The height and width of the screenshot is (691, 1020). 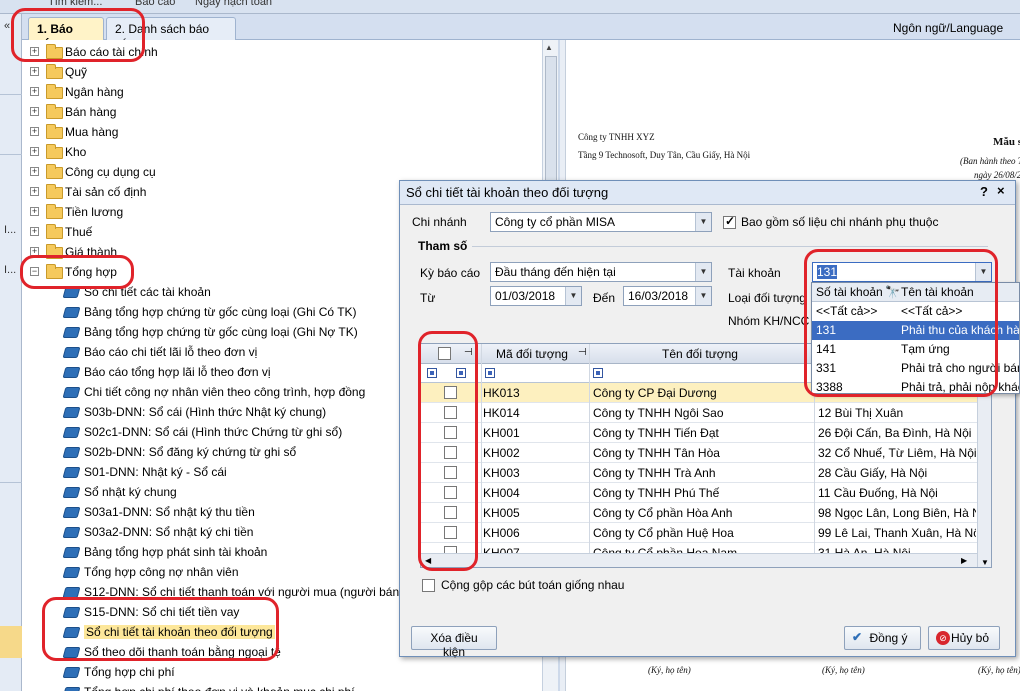 What do you see at coordinates (110, 172) in the screenshot?
I see `tree-folder-label: Công cụ dụng cụ` at bounding box center [110, 172].